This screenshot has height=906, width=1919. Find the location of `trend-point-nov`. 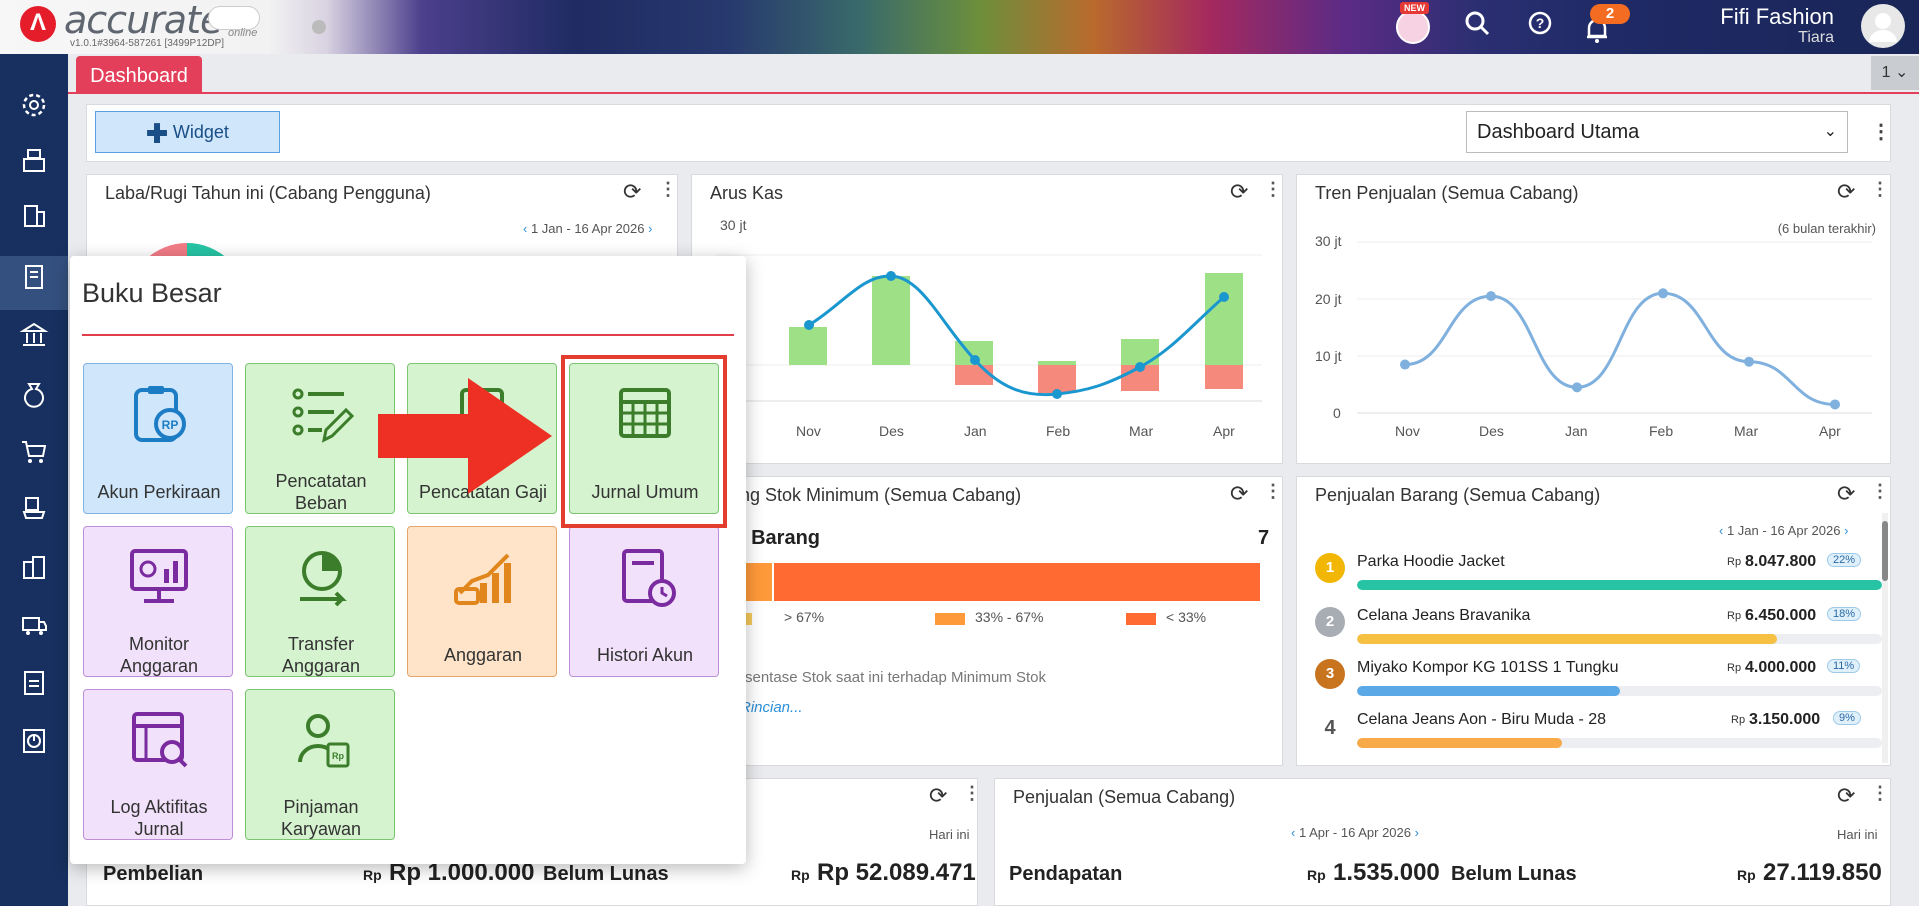

trend-point-nov is located at coordinates (1405, 364).